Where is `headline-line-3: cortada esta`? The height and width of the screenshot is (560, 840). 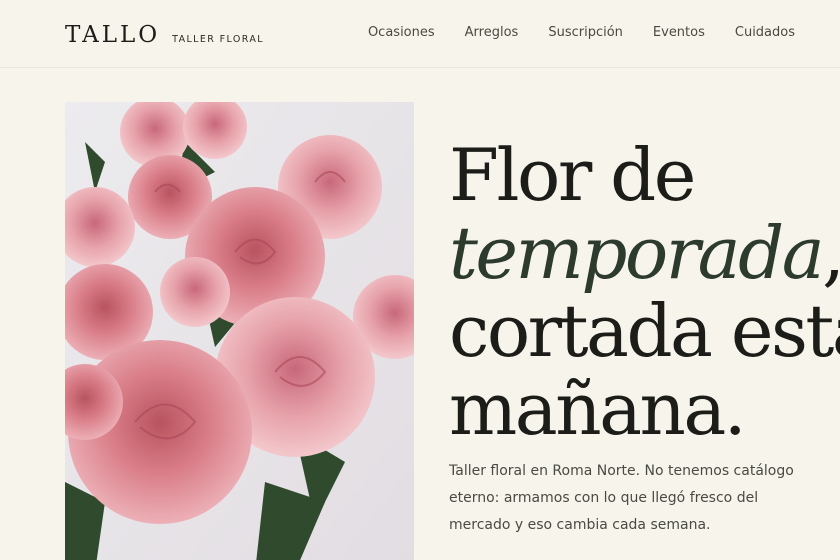
headline-line-3: cortada esta is located at coordinates (644, 331).